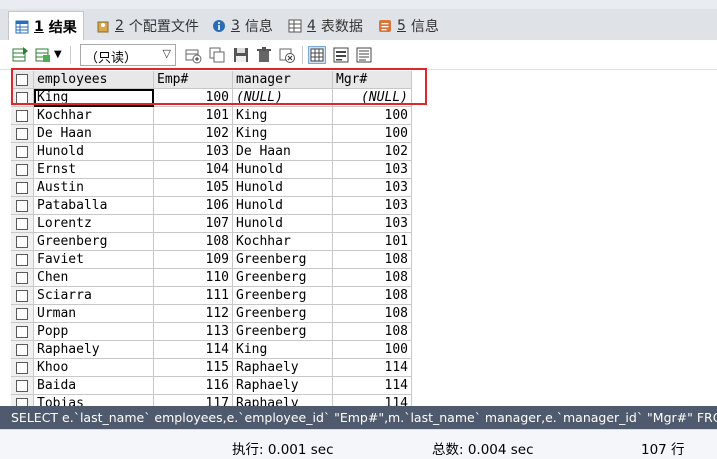 The width and height of the screenshot is (717, 459). Describe the element at coordinates (128, 55) in the screenshot. I see `readonly-select: （只读） ▽` at that location.